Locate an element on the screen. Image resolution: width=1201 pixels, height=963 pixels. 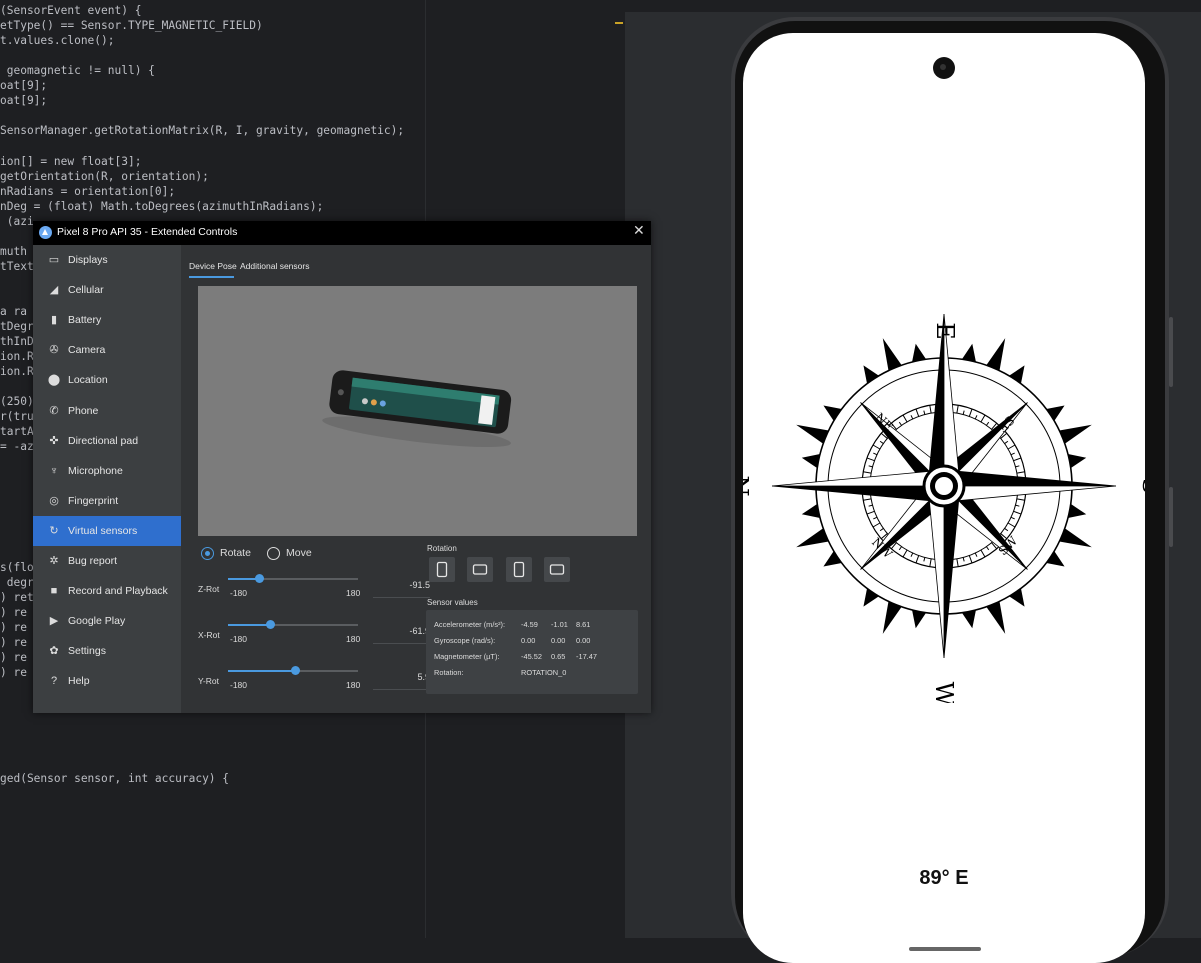
sidebar-item-bug-report: ✲Bug report is located at coordinates (107, 561).